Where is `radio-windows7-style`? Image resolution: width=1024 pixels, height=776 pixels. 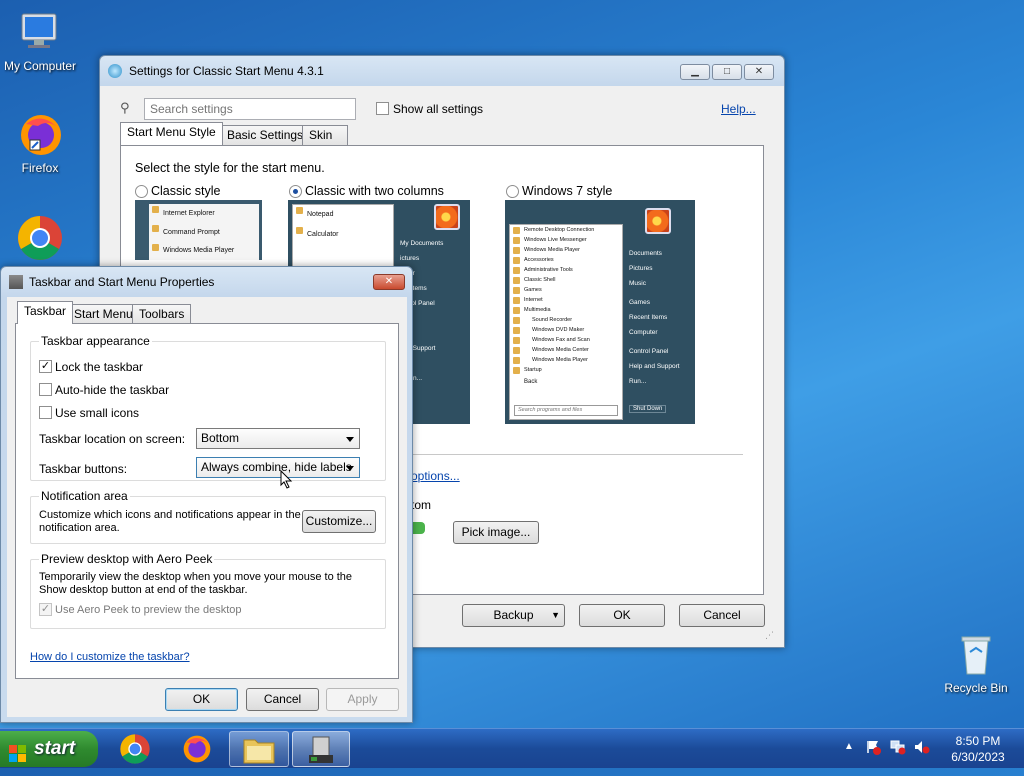
radio-windows7-style is located at coordinates (512, 191).